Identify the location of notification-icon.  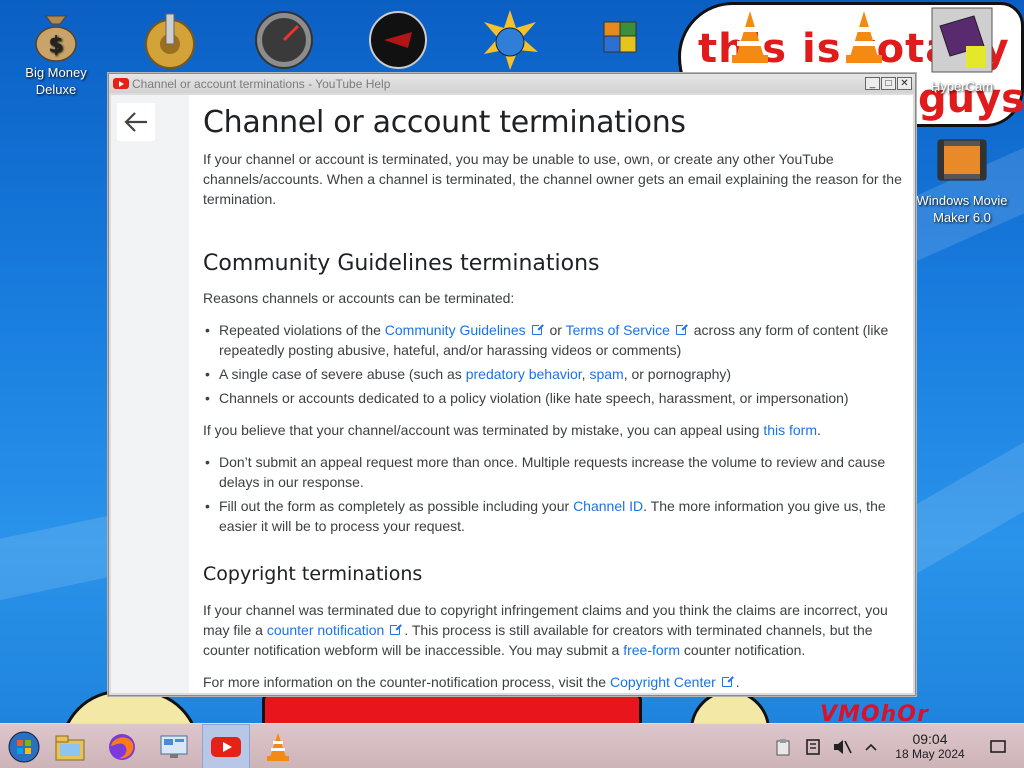
(998, 746).